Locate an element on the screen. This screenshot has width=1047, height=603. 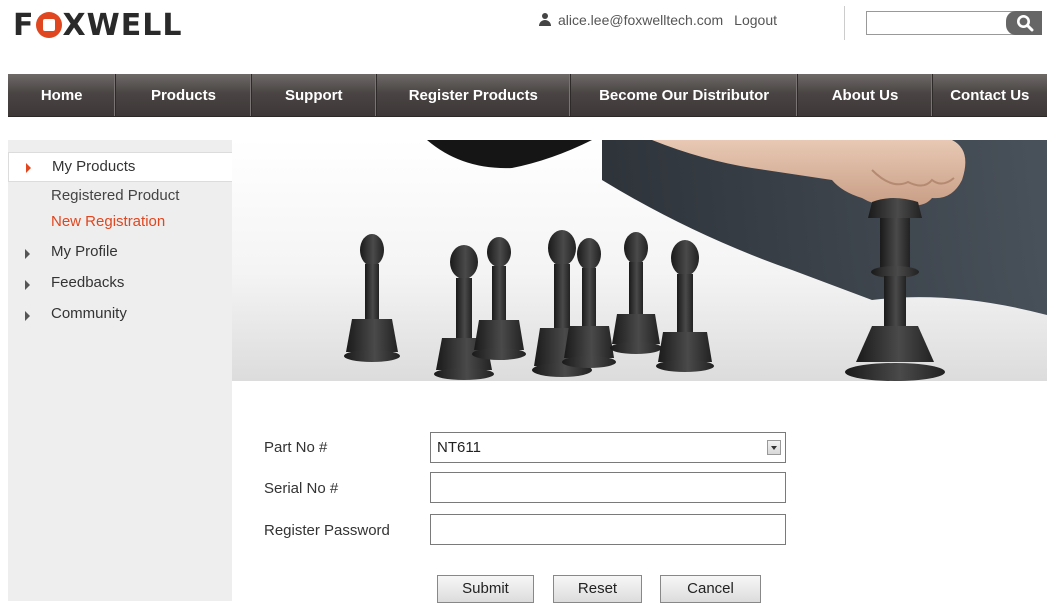
logo-o-icon is located at coordinates (48, 25).